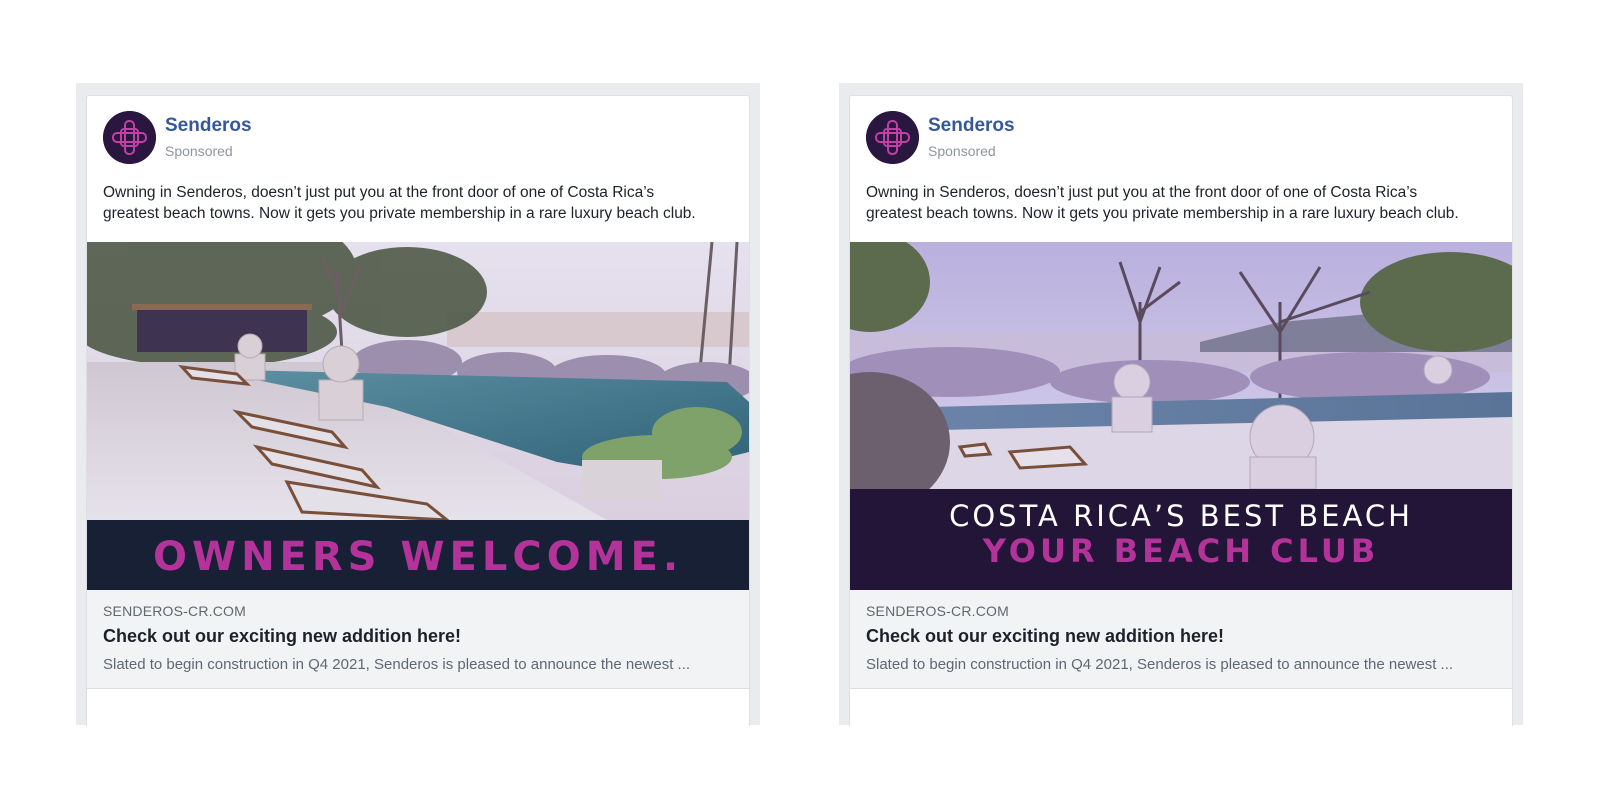 Image resolution: width=1600 pixels, height=788 pixels. I want to click on banner-text-your-beach-club: YOUR BEACH CLUB, so click(1181, 551).